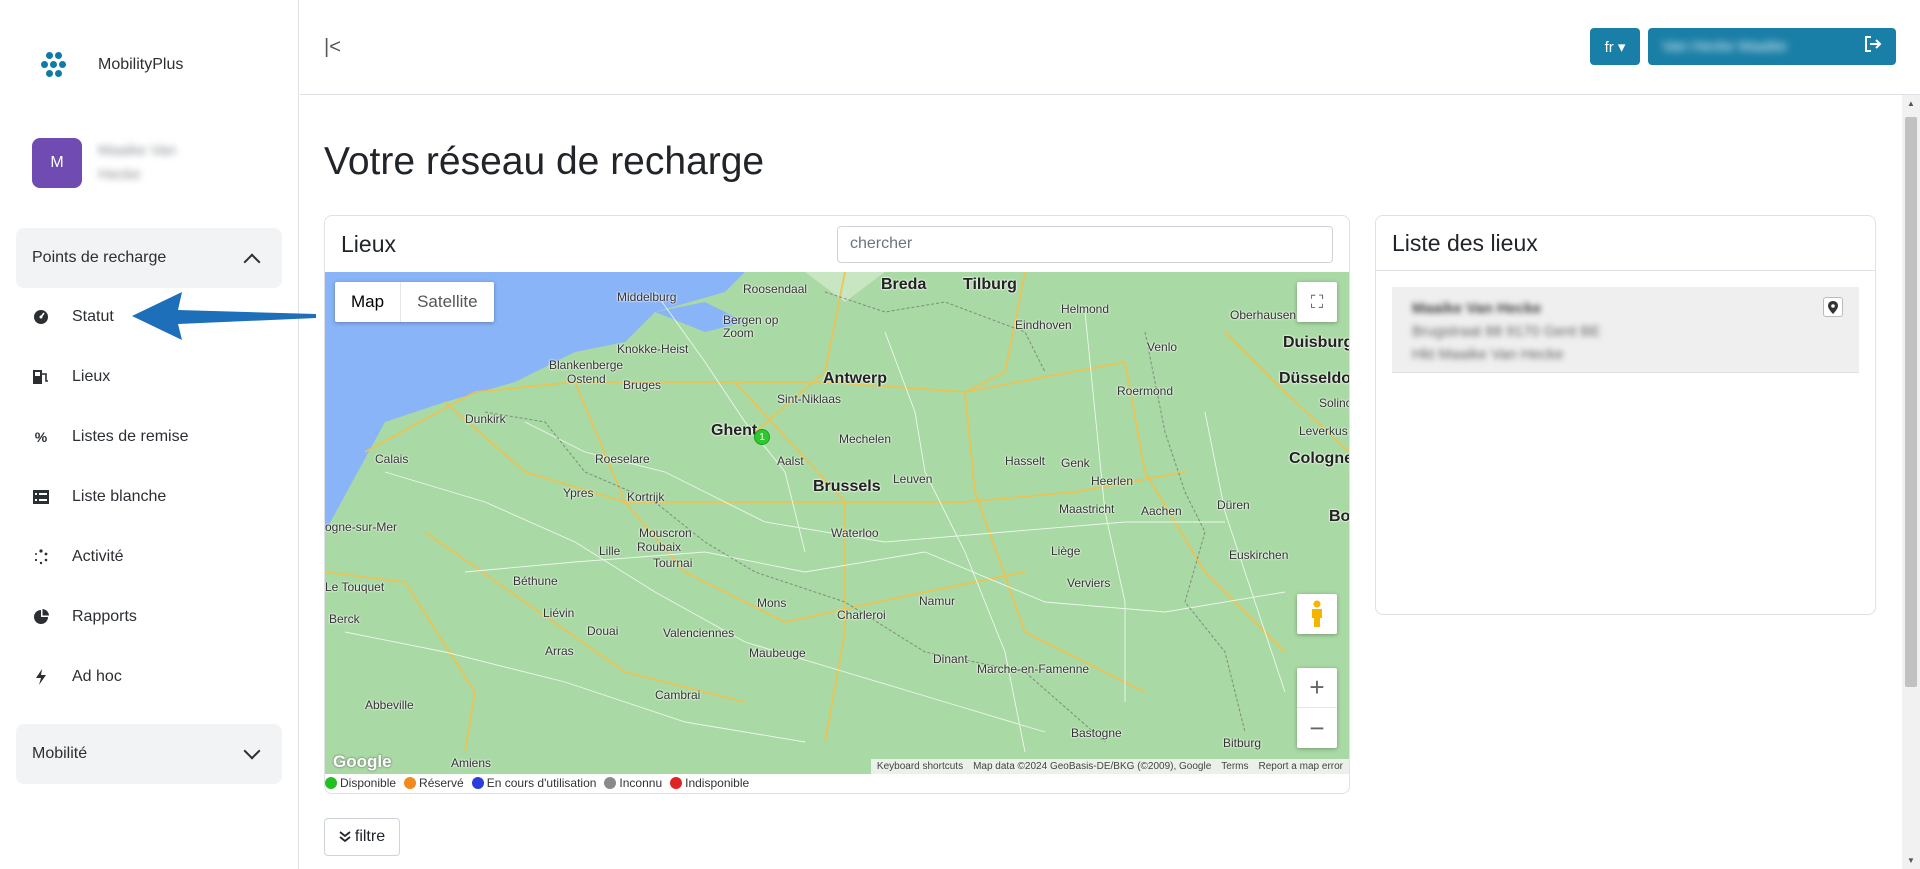 This screenshot has width=1920, height=869. I want to click on map-pin-icon, so click(1833, 307).